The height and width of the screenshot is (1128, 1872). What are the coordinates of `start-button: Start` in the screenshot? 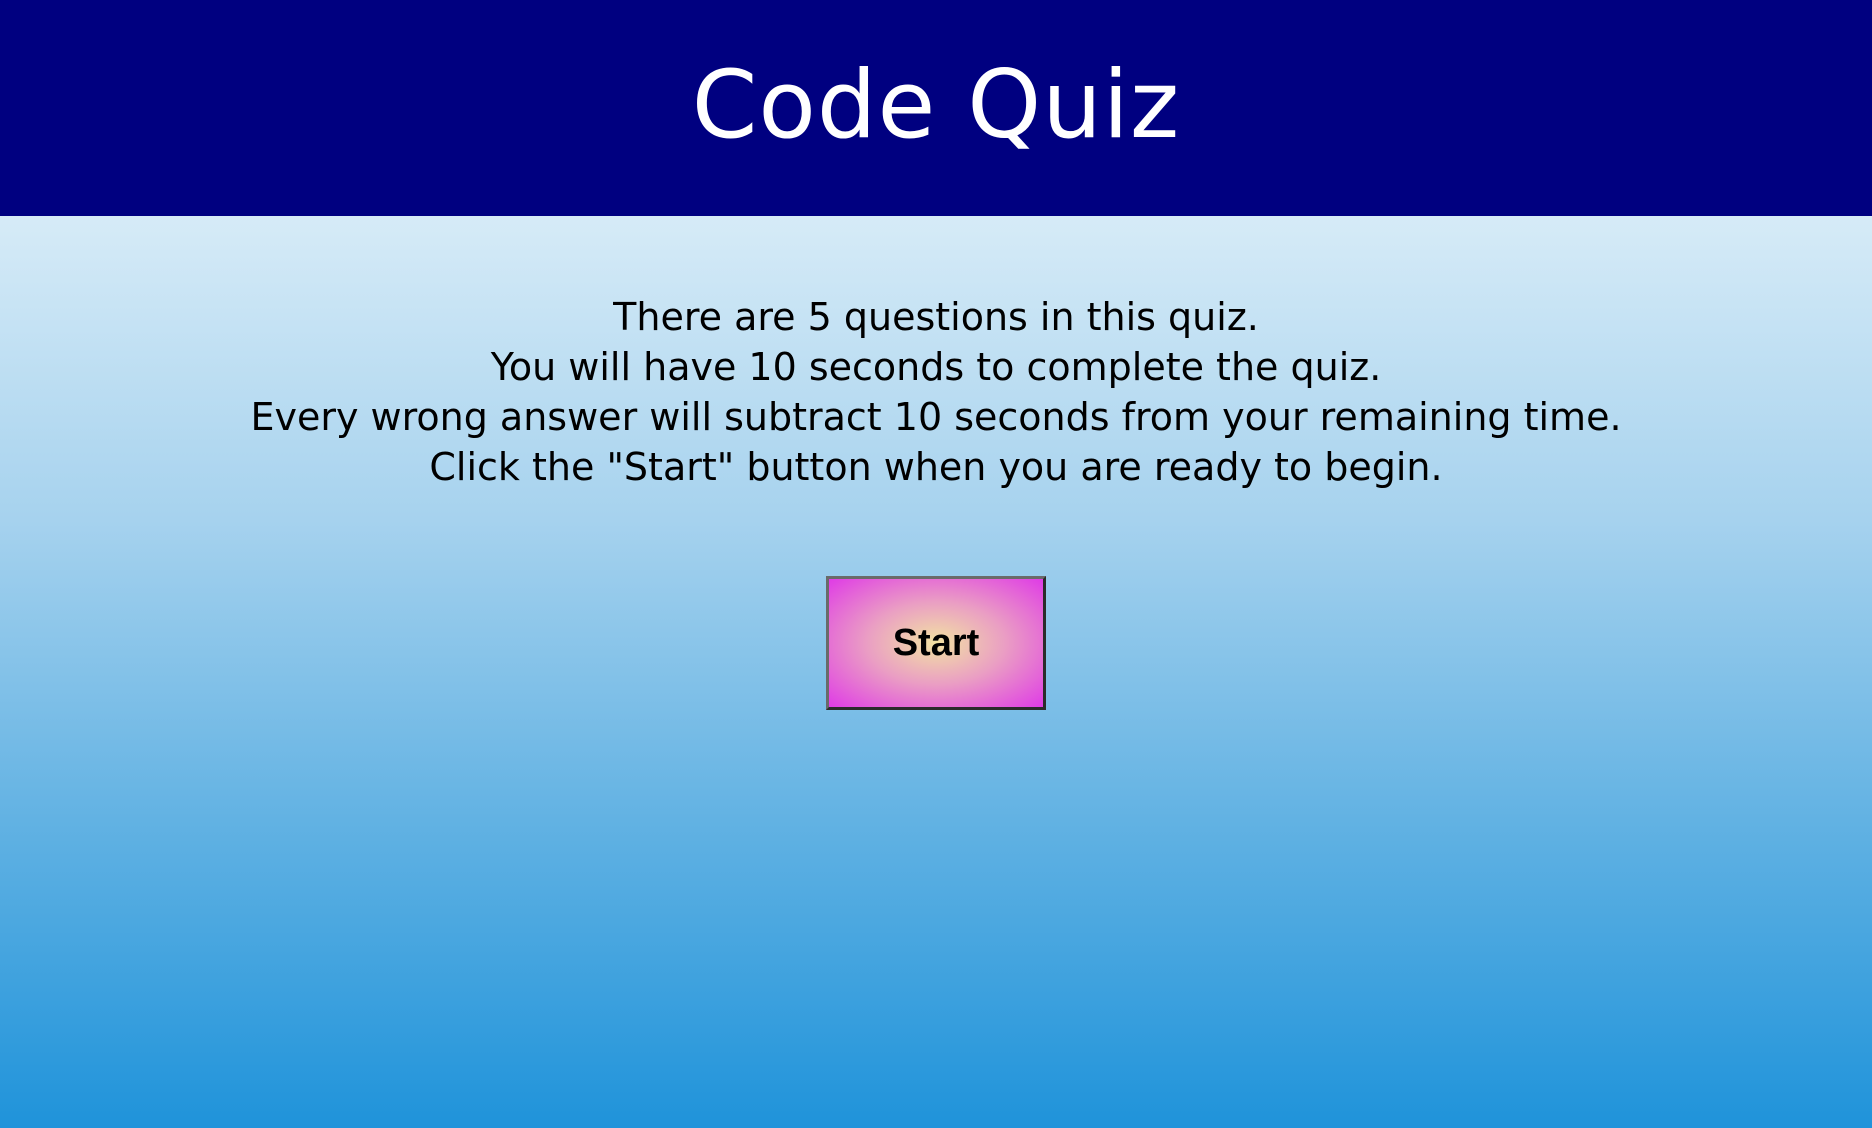 It's located at (936, 643).